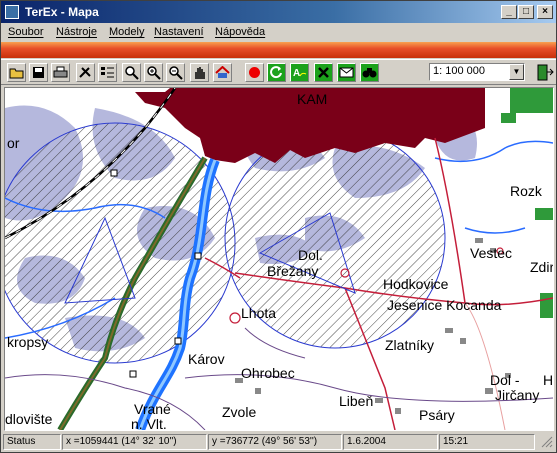  I want to click on save-icon, so click(38, 72).